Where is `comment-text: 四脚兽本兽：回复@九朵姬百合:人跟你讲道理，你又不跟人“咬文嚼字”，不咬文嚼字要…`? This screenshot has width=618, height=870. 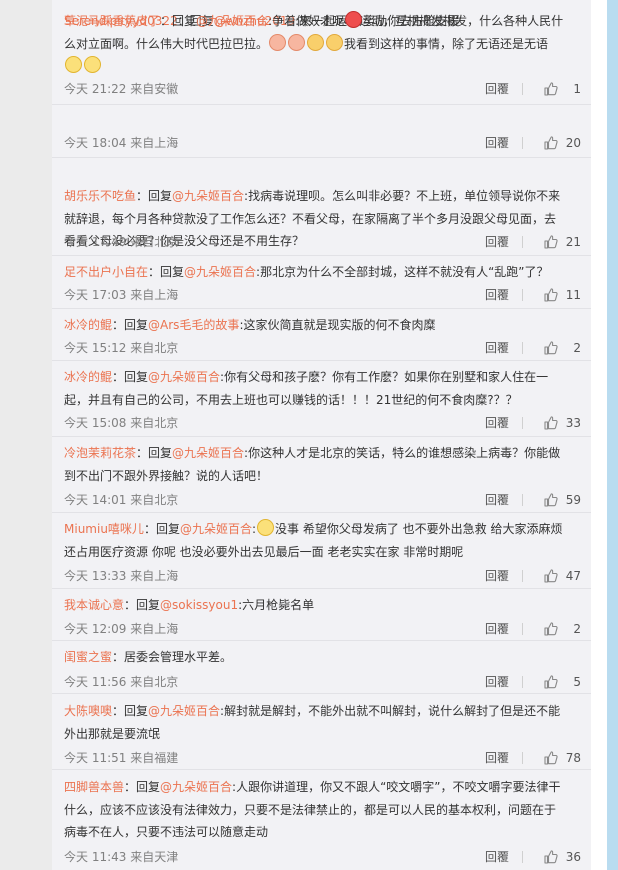
comment-text: 四脚兽本兽：回复@九朵姬百合:人跟你讲道理，你又不跟人“咬文嚼字”，不咬文嚼字要… is located at coordinates (314, 810).